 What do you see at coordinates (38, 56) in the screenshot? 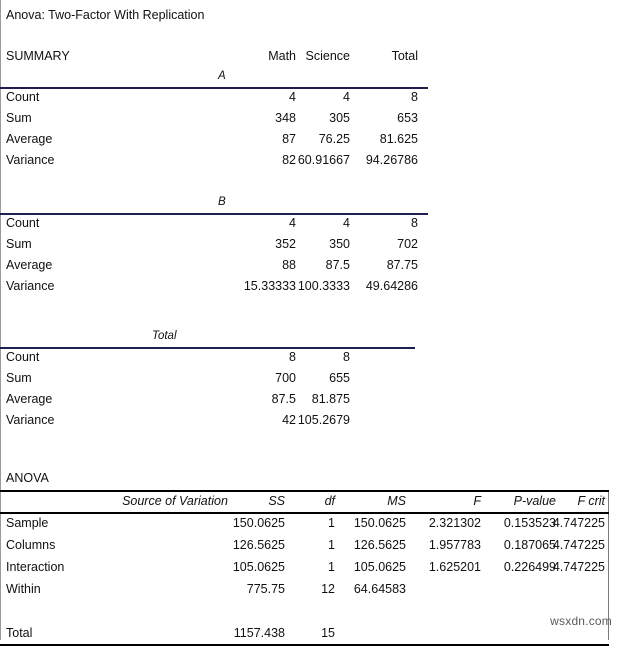
I see `summary-label: SUMMARY` at bounding box center [38, 56].